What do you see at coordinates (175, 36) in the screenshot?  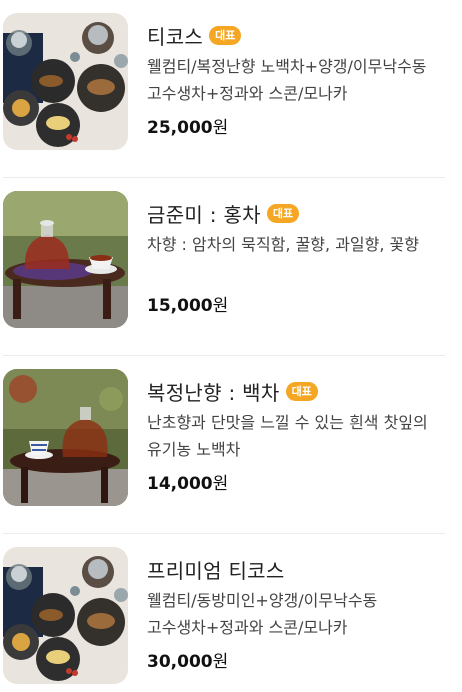 I see `item-name: 티코스` at bounding box center [175, 36].